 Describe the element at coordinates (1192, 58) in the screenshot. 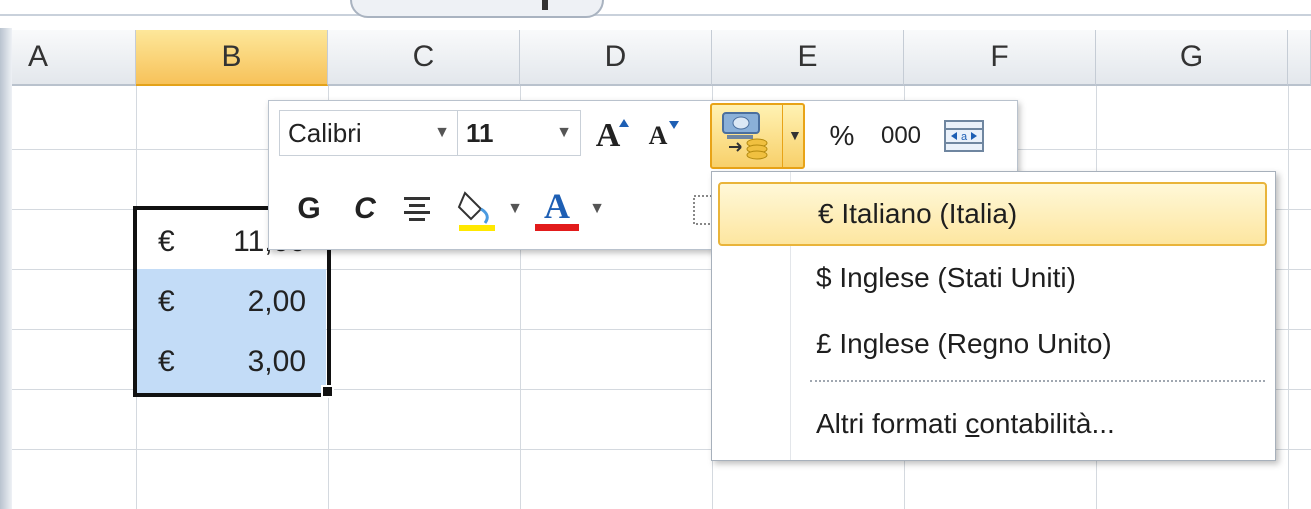

I see `column-header-g: G` at that location.